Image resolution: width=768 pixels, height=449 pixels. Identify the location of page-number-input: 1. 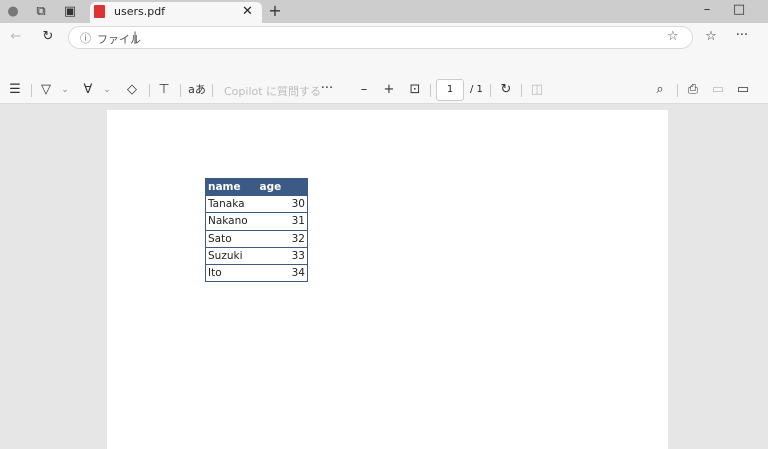
(450, 90).